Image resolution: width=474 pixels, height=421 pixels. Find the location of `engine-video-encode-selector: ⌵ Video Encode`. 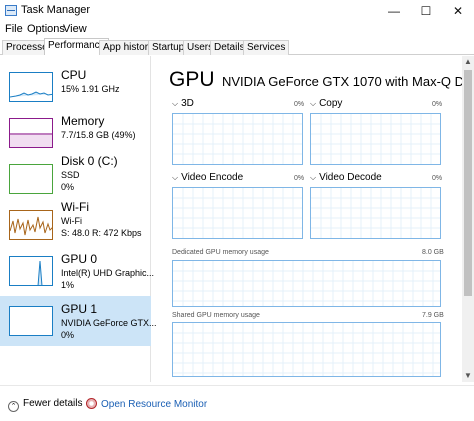

engine-video-encode-selector: ⌵ Video Encode is located at coordinates (207, 177).